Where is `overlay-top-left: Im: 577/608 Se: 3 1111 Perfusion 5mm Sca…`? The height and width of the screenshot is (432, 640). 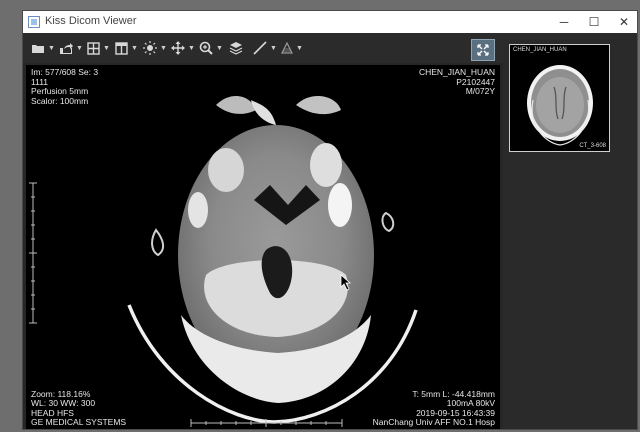
overlay-top-left: Im: 577/608 Se: 3 1111 Perfusion 5mm Sca… is located at coordinates (64, 86).